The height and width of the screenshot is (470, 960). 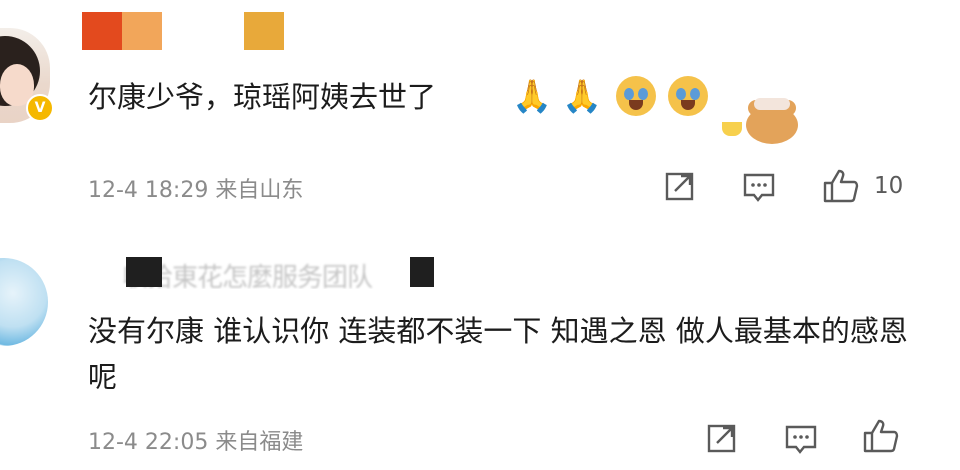 What do you see at coordinates (889, 186) in the screenshot?
I see `like-count: 10` at bounding box center [889, 186].